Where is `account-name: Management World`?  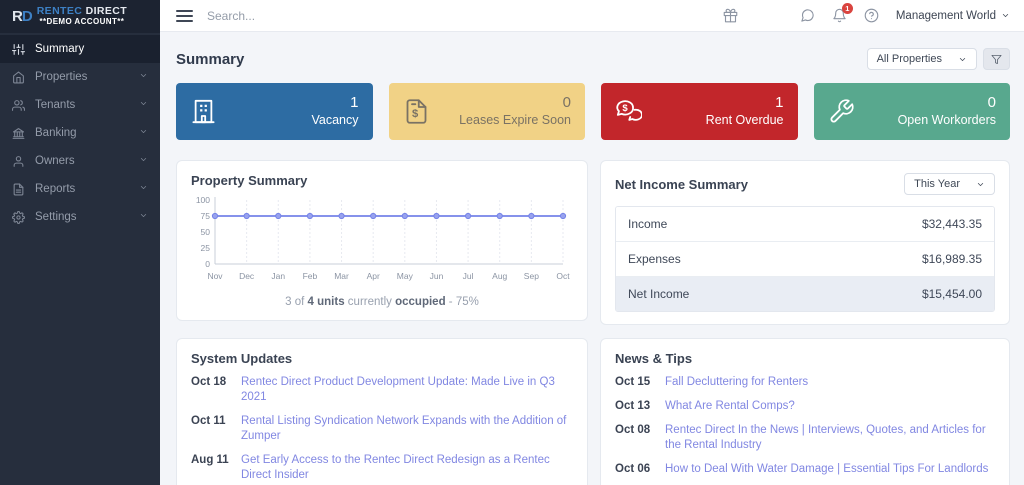 account-name: Management World is located at coordinates (945, 15).